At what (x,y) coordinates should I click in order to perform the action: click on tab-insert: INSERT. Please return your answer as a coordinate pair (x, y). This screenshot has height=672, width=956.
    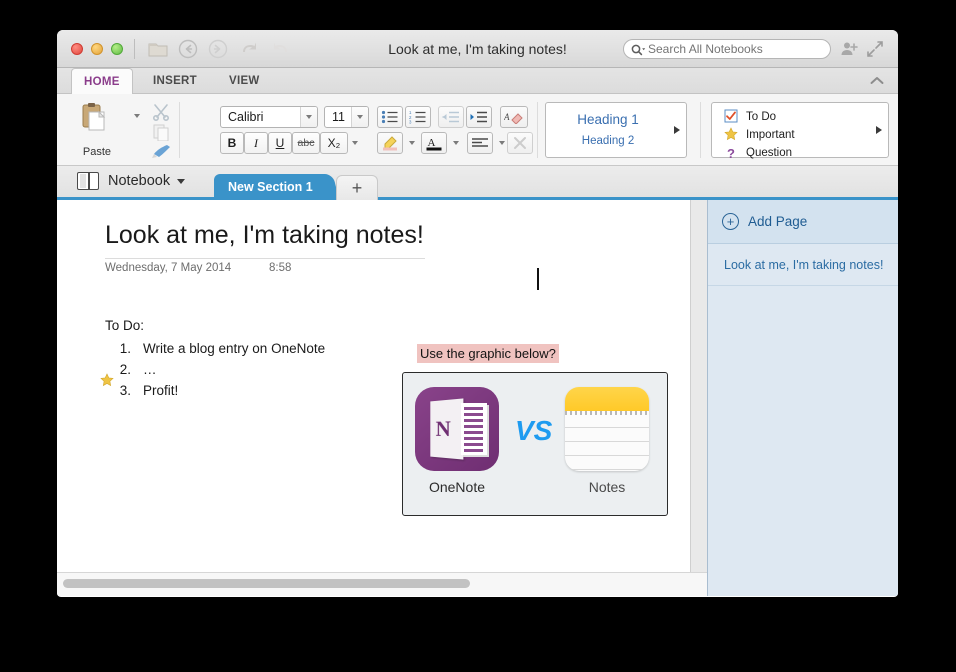
    Looking at the image, I should click on (175, 81).